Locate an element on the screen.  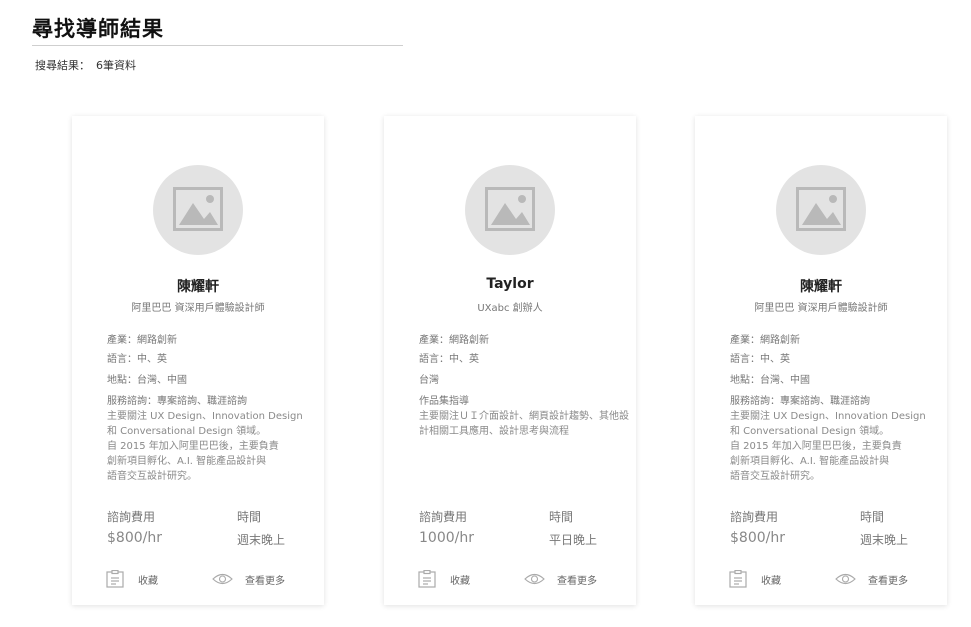
info-location: 台灣 is located at coordinates (429, 380).